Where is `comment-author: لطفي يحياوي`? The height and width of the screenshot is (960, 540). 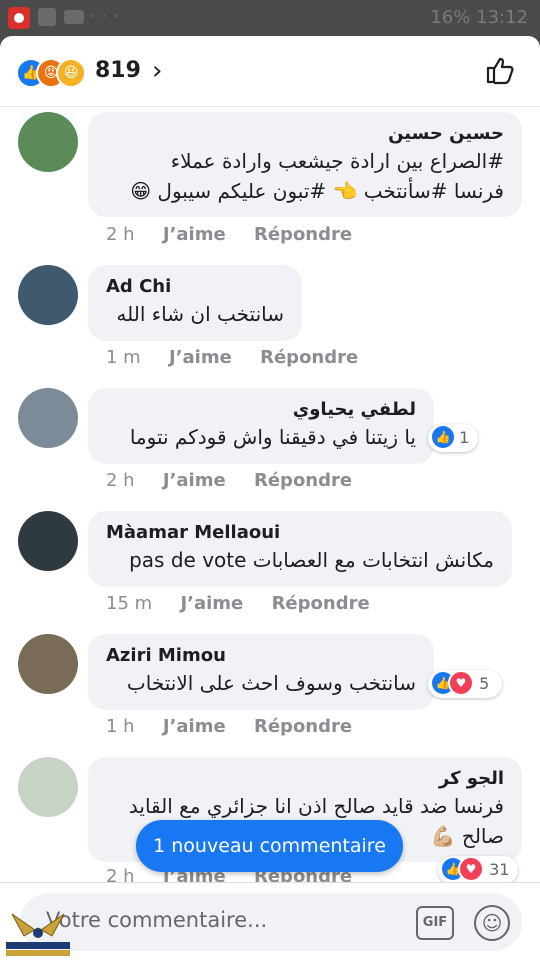 comment-author: لطفي يحياوي is located at coordinates (261, 410).